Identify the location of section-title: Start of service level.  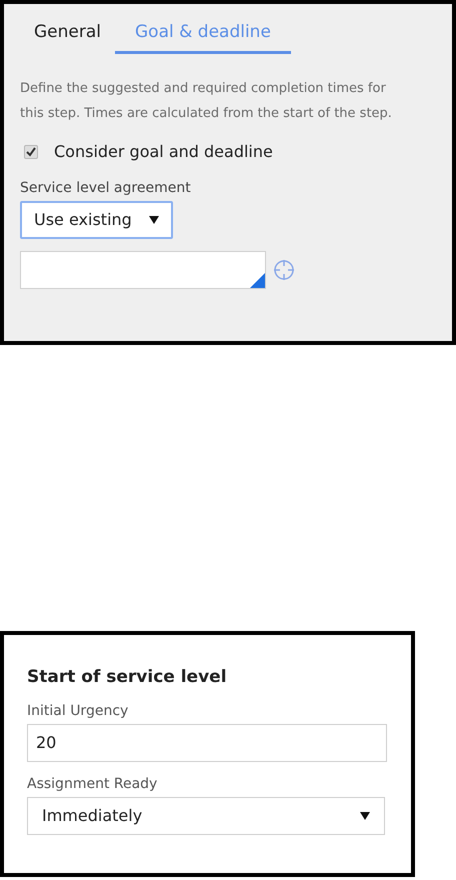
(127, 677).